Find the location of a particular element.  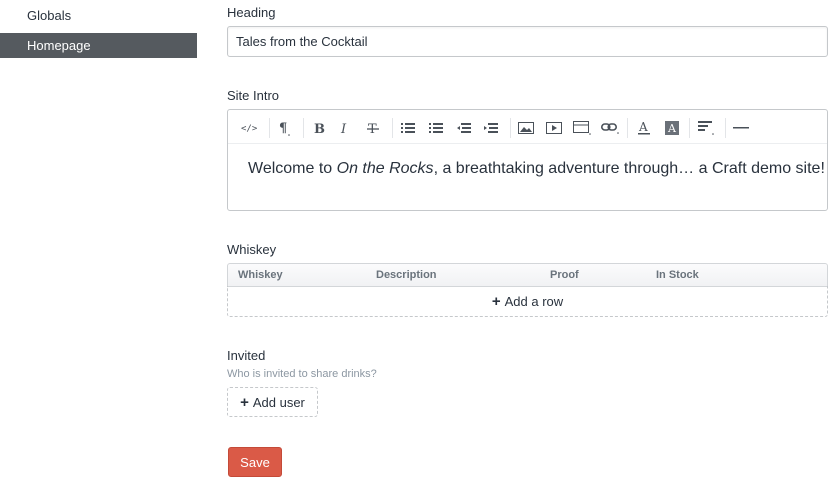

save-button: Save is located at coordinates (255, 462).